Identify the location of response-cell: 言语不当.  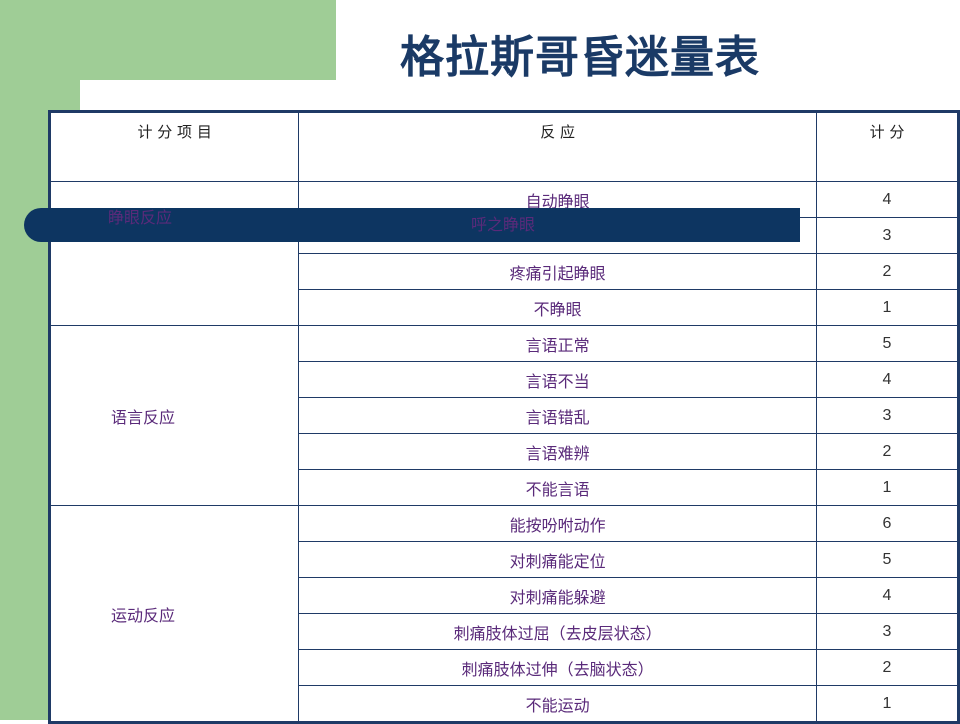
(557, 379).